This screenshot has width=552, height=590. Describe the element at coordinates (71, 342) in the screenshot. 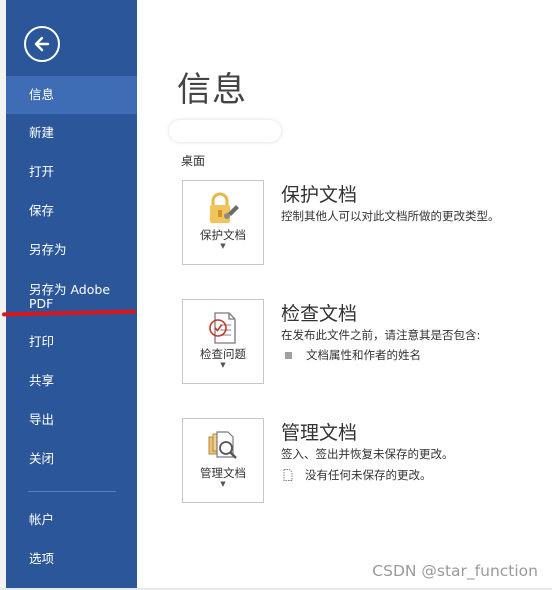

I see `sidebar-item-print: 打印` at that location.